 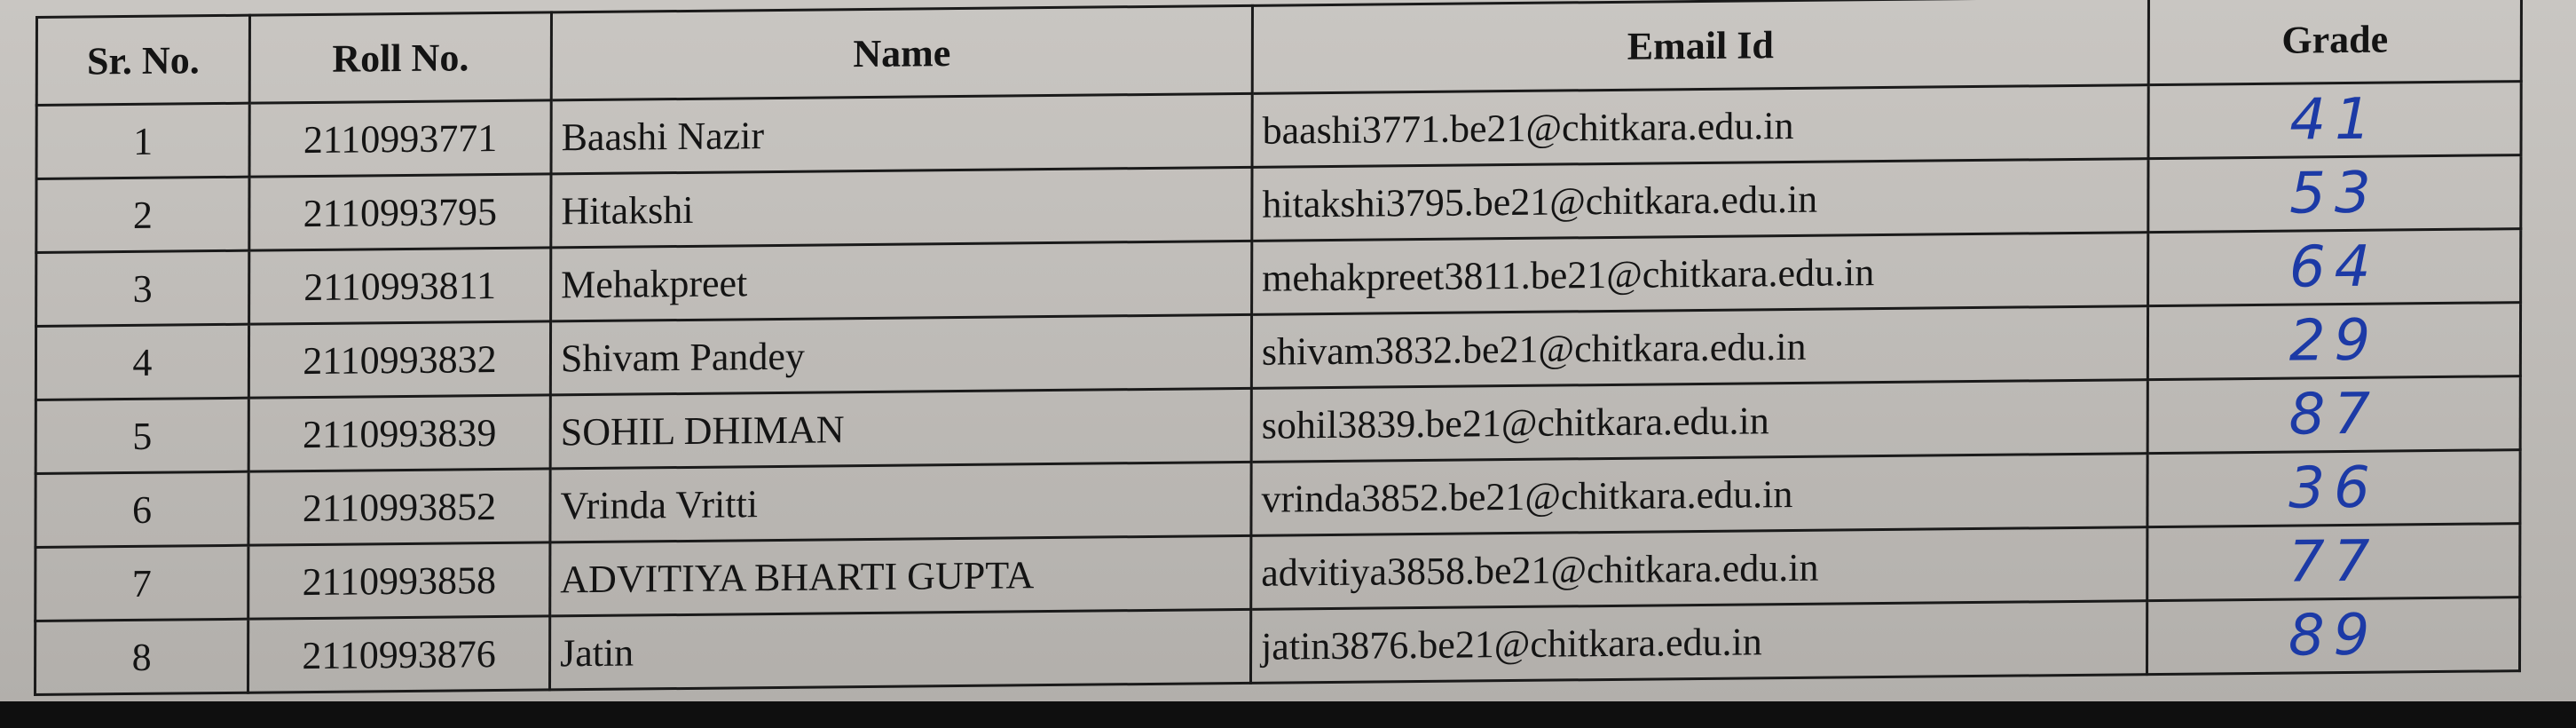 What do you see at coordinates (401, 58) in the screenshot?
I see `header-roll-no: Roll No.` at bounding box center [401, 58].